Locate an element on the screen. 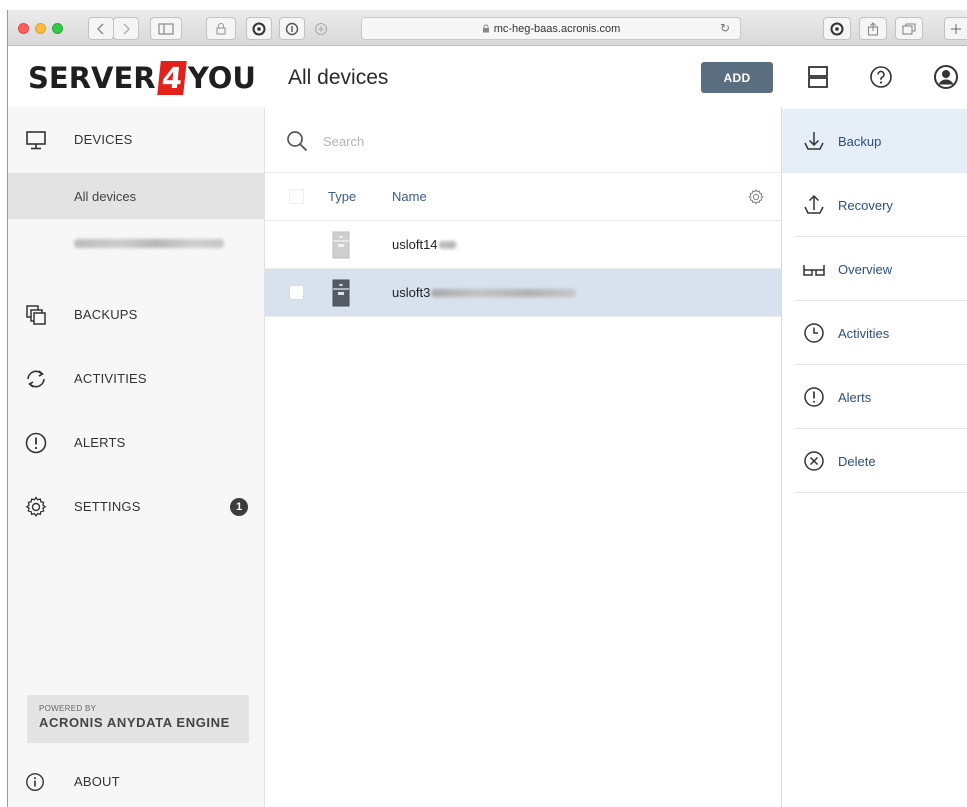  window-edge is located at coordinates (4, 403).